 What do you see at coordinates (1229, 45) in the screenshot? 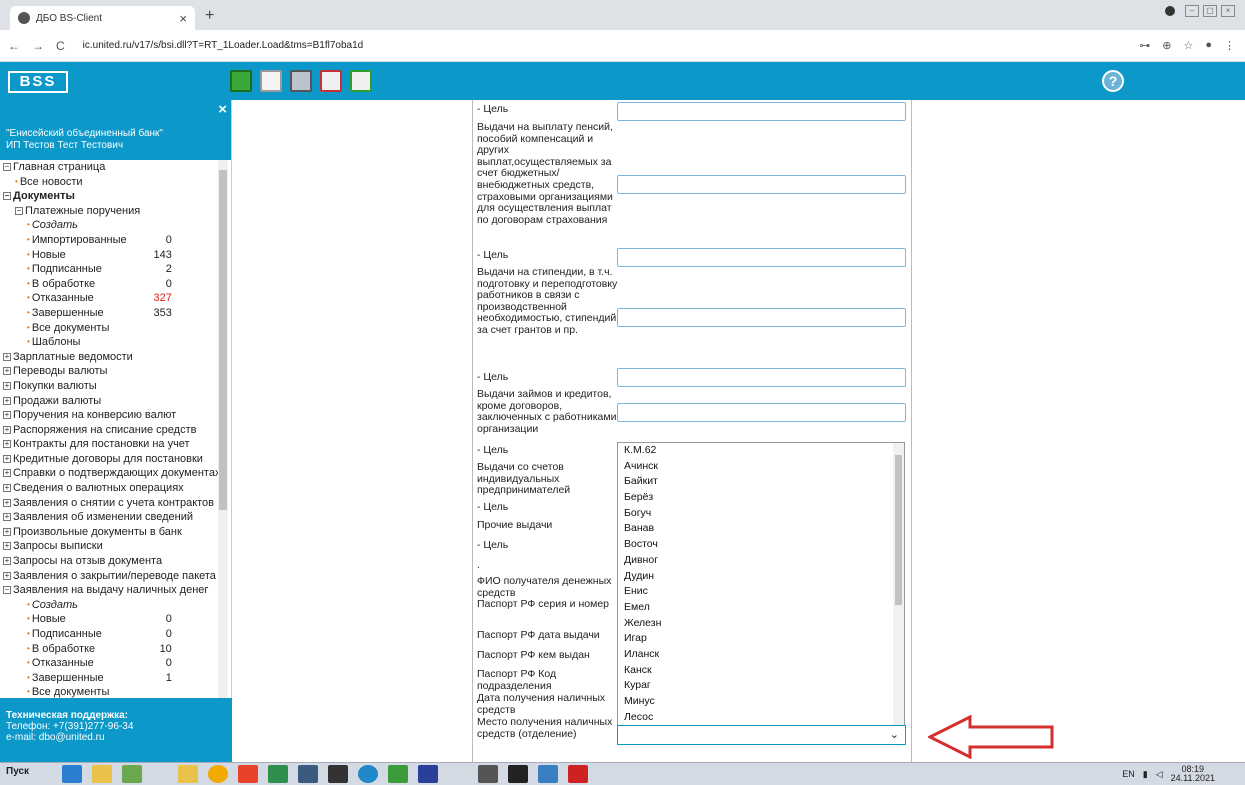
I see `browser-menu-icon: ⋮` at bounding box center [1229, 45].